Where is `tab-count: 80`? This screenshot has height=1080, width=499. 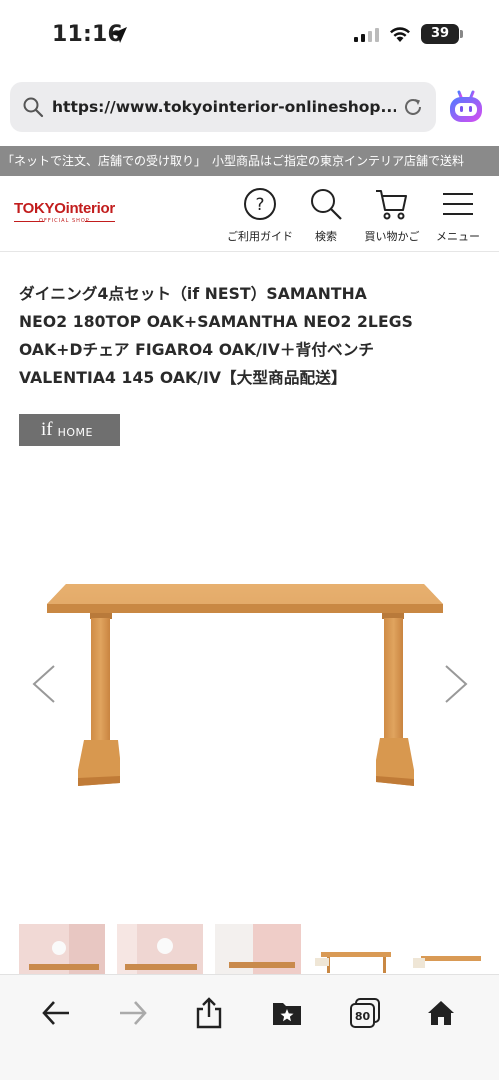
tab-count: 80 is located at coordinates (363, 1016).